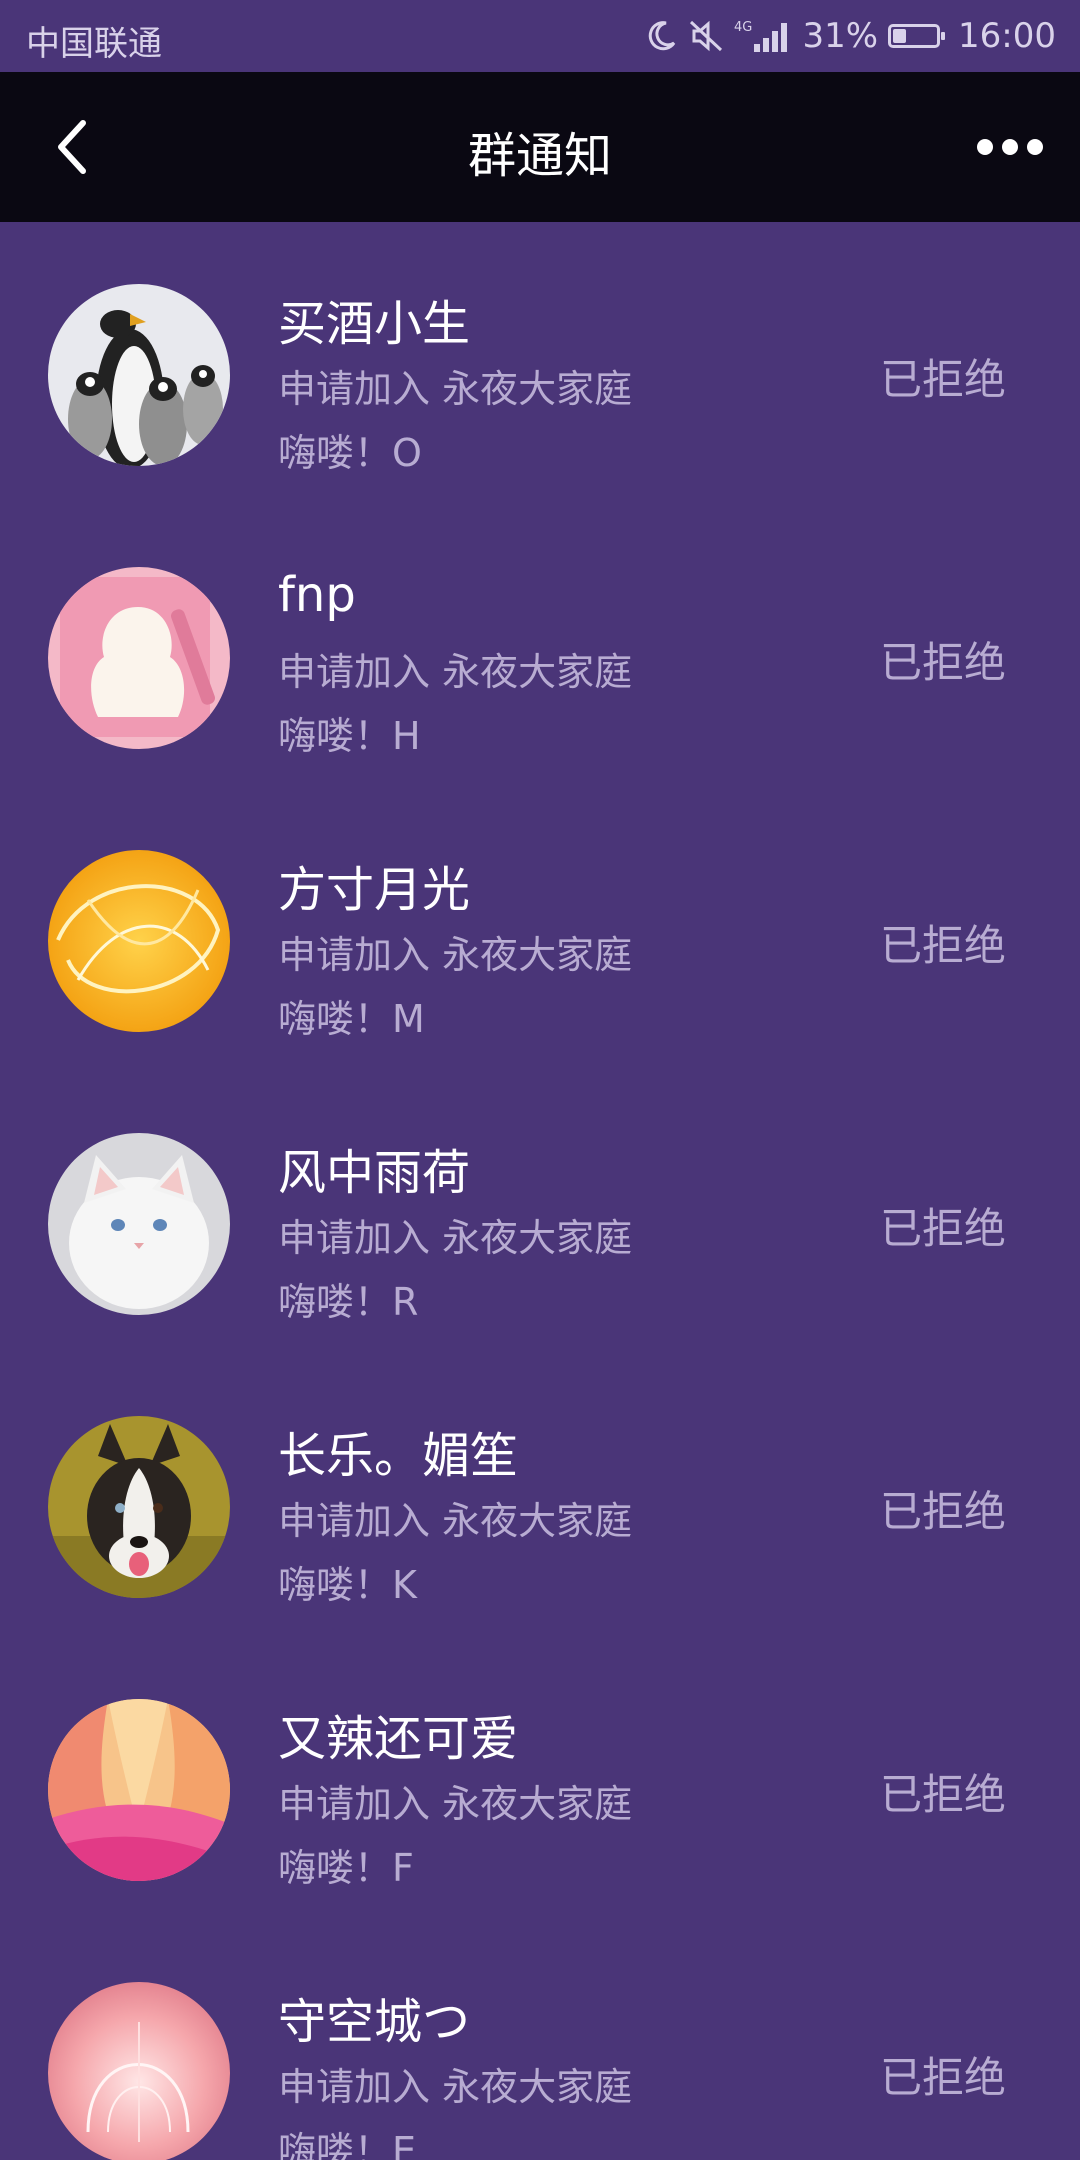 The image size is (1080, 2160). Describe the element at coordinates (348, 1302) in the screenshot. I see `apply-message: 嗨喽！R` at that location.